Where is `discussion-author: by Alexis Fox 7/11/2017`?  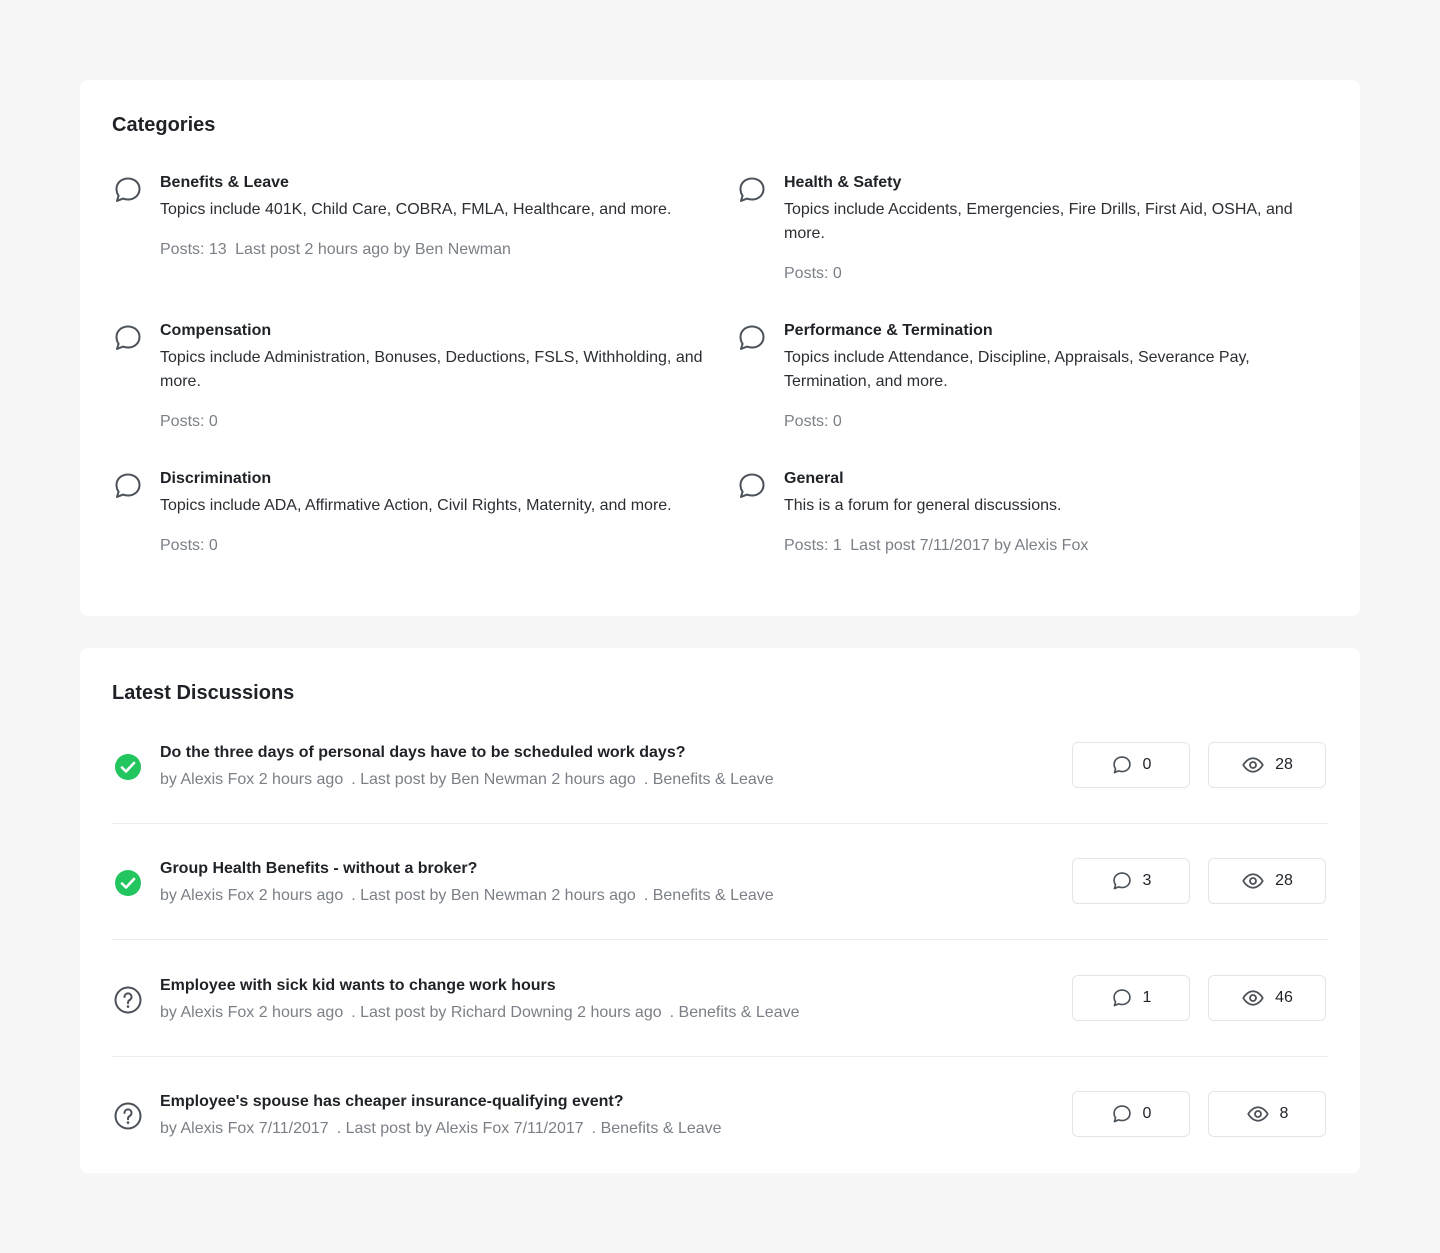 discussion-author: by Alexis Fox 7/11/2017 is located at coordinates (244, 1128).